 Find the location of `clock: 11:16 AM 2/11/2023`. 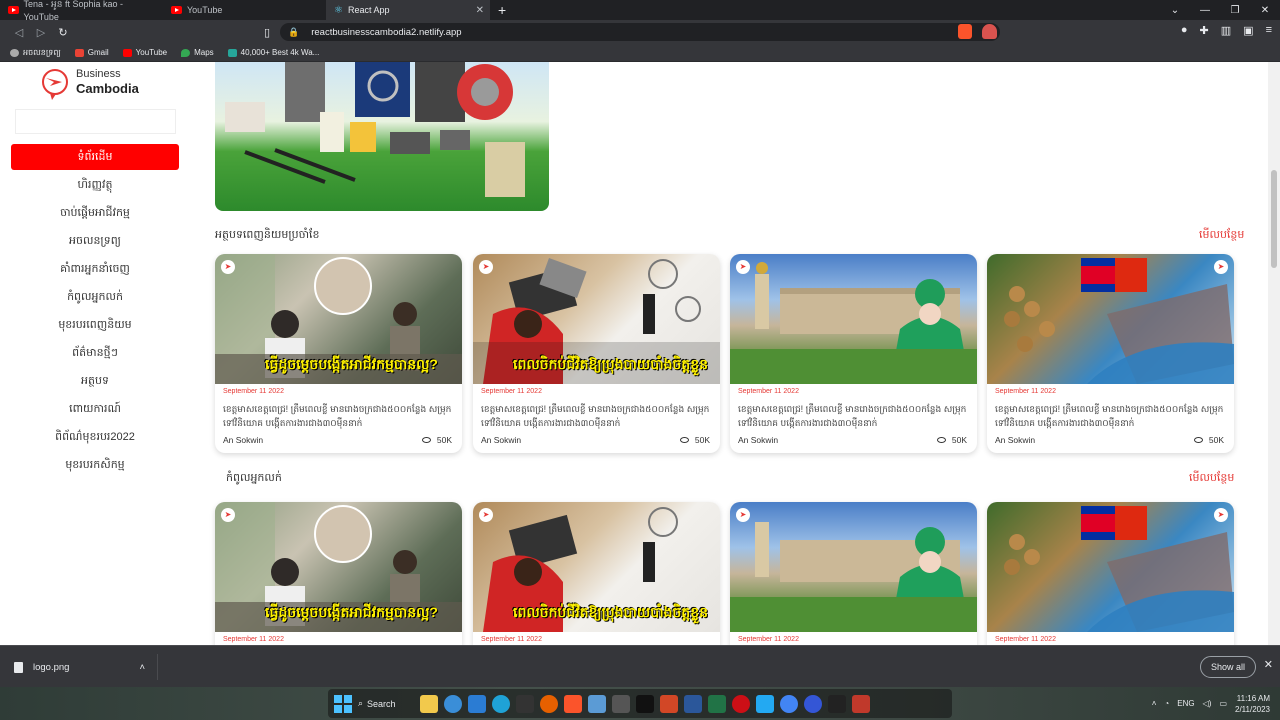

clock: 11:16 AM 2/11/2023 is located at coordinates (1252, 704).